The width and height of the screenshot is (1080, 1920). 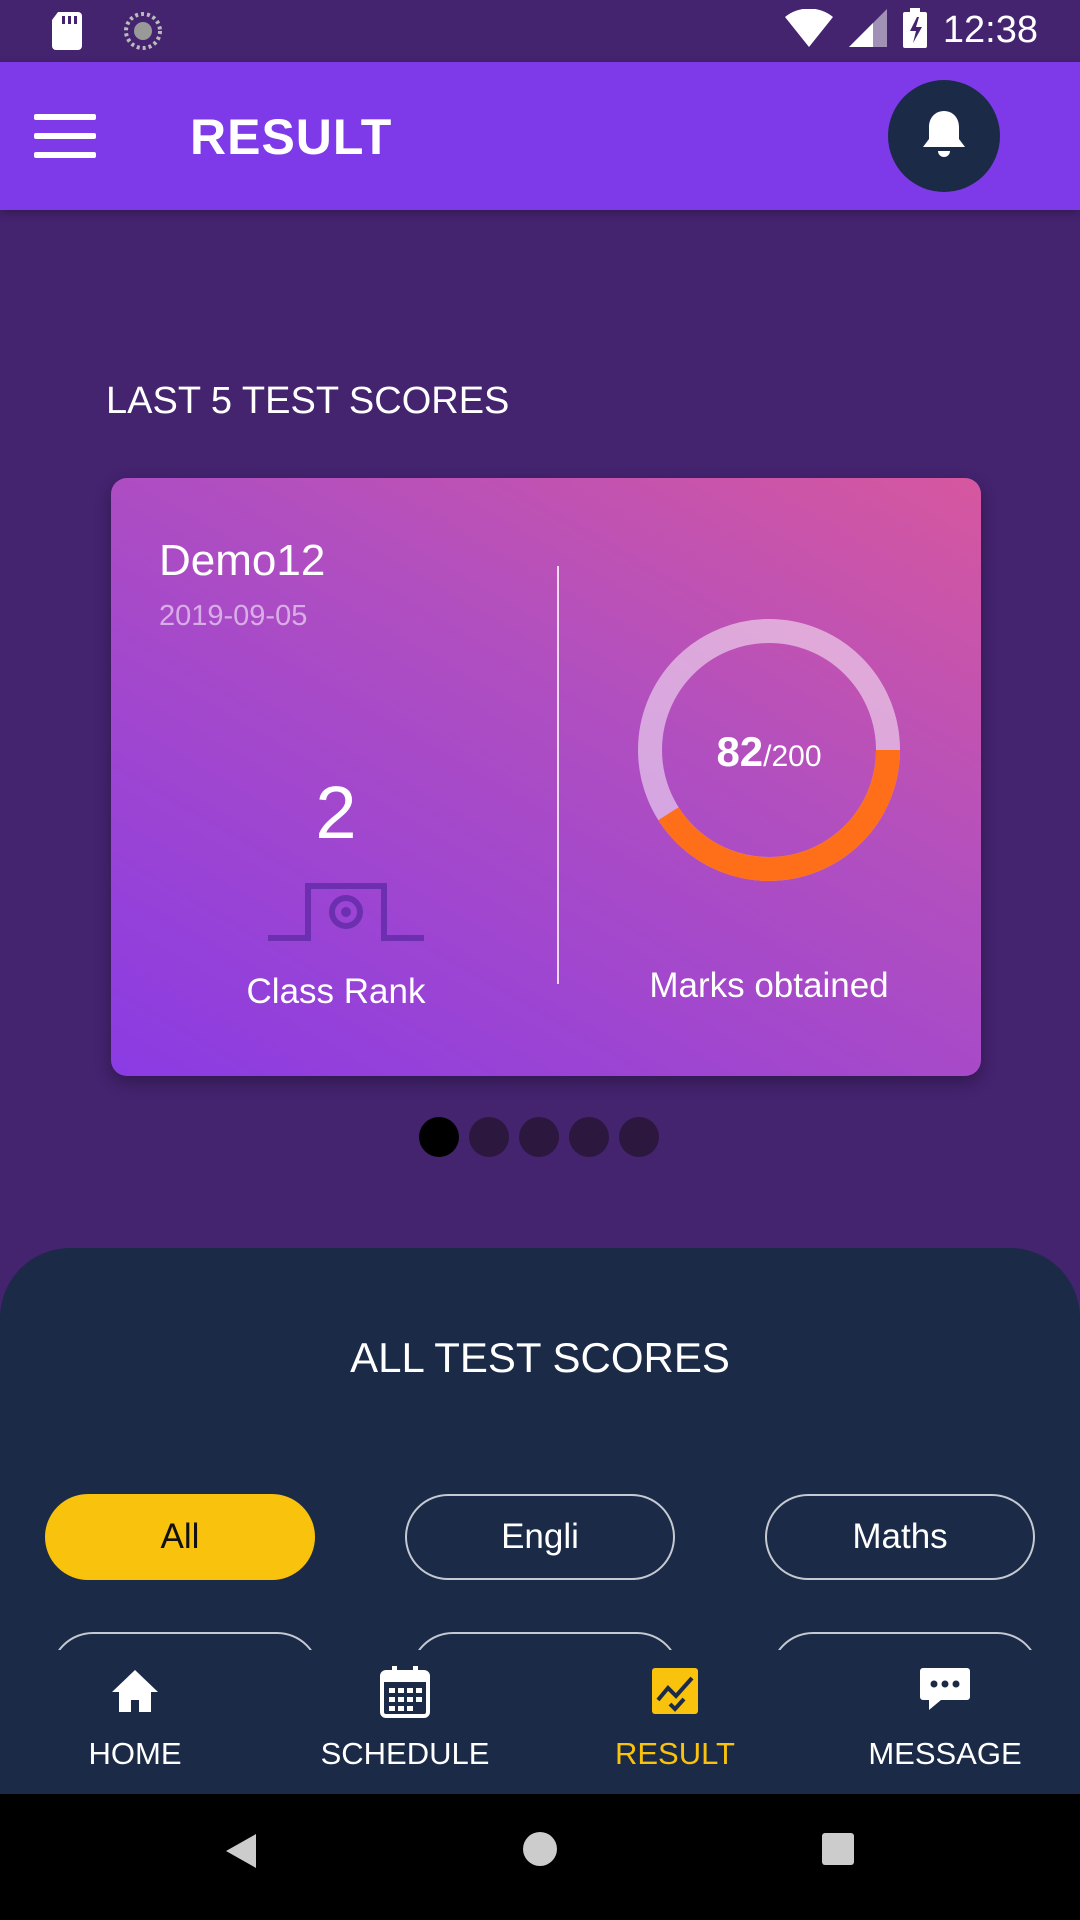 I want to click on last-test-scores-title: LAST 5 TEST SCORES, so click(x=308, y=401).